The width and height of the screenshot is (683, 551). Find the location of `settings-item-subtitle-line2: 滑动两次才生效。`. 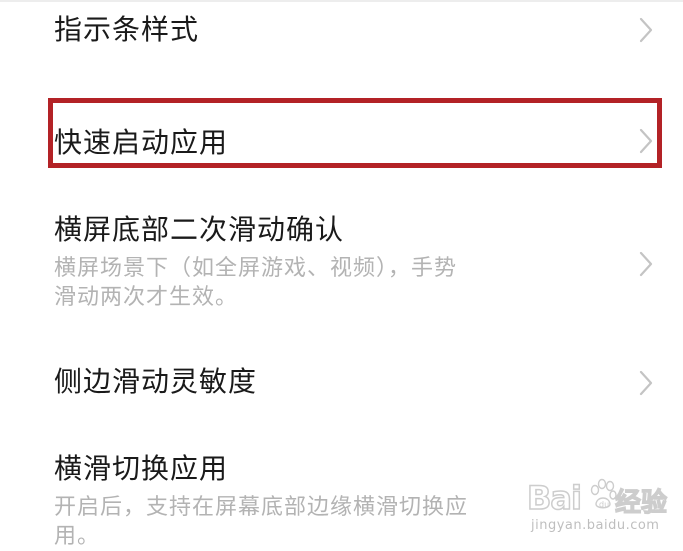

settings-item-subtitle-line2: 滑动两次才生效。 is located at coordinates (146, 297).